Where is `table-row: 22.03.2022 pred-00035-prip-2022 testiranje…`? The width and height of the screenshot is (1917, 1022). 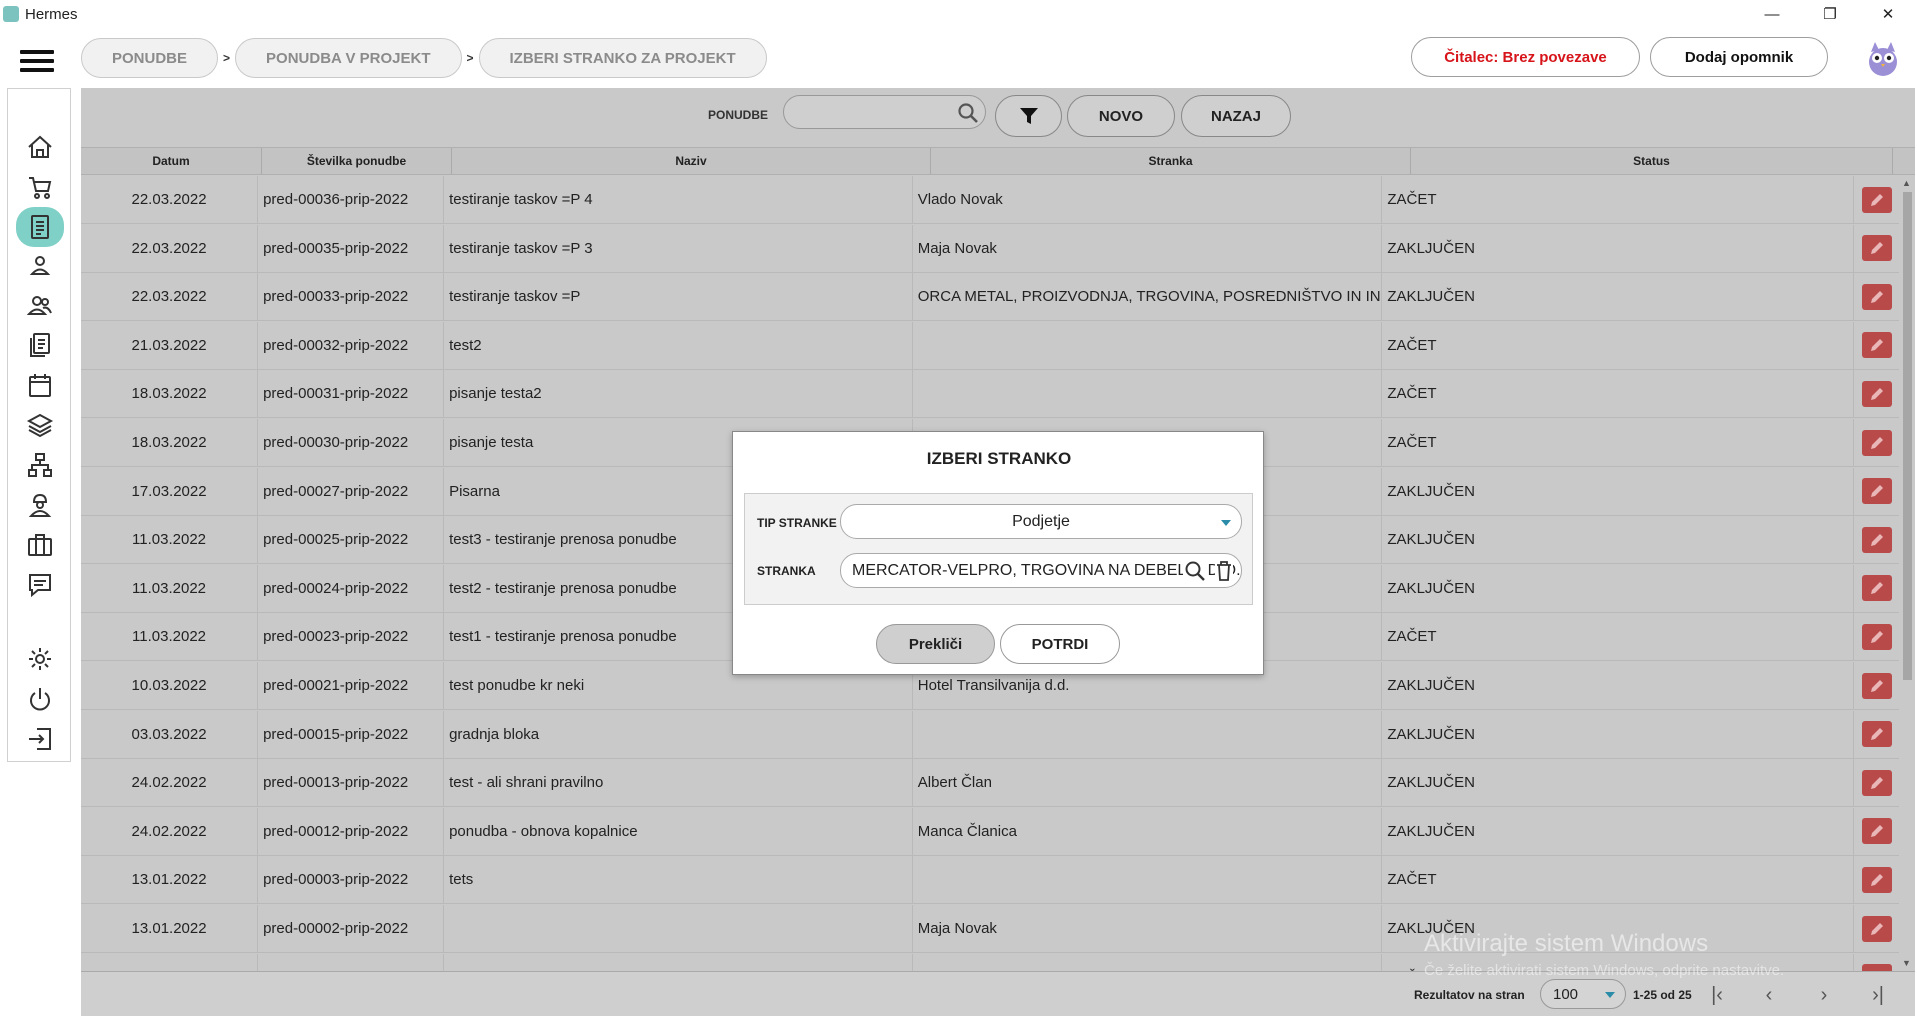
table-row: 22.03.2022 pred-00035-prip-2022 testiranje… is located at coordinates (990, 248).